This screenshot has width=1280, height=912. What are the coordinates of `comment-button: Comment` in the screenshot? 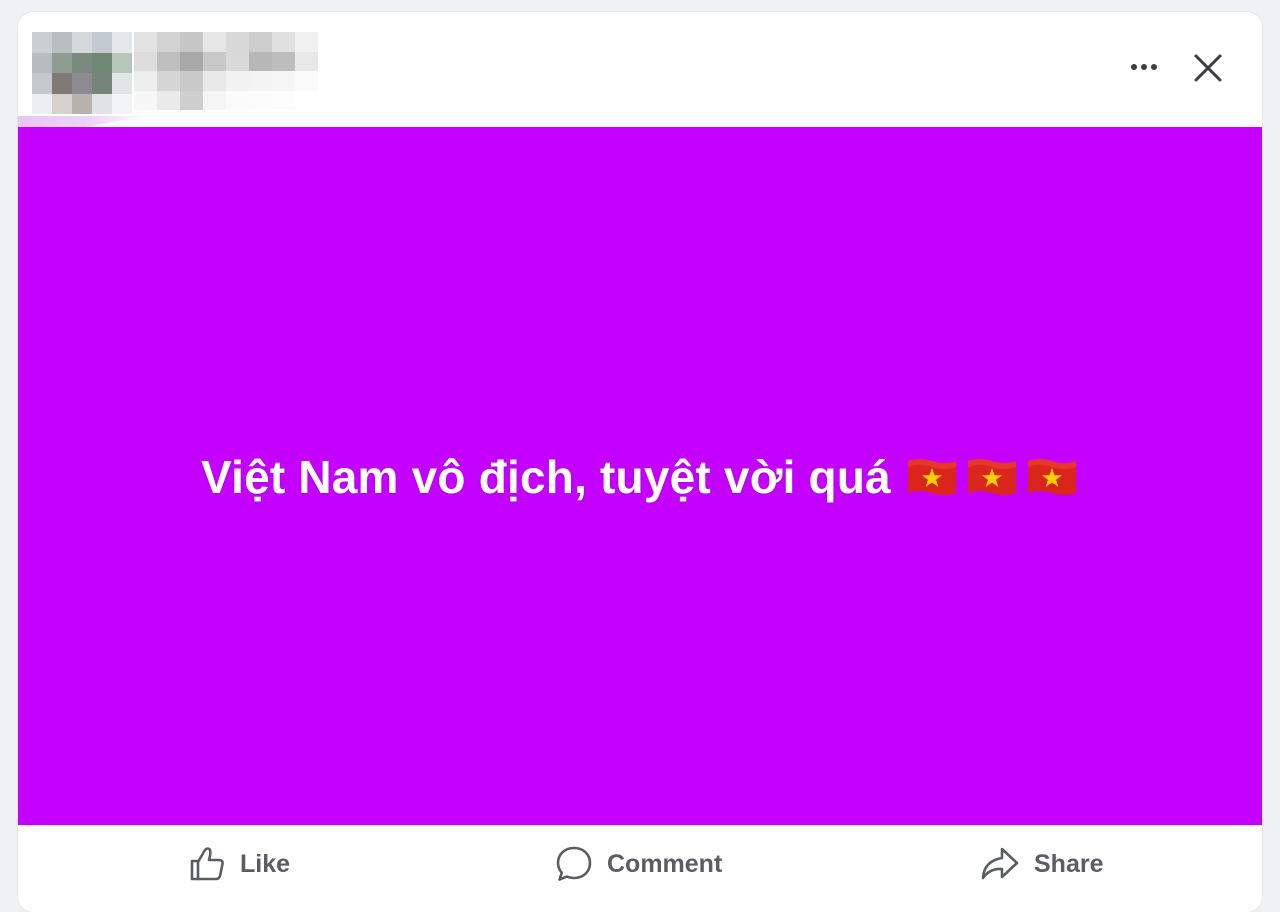 It's located at (638, 864).